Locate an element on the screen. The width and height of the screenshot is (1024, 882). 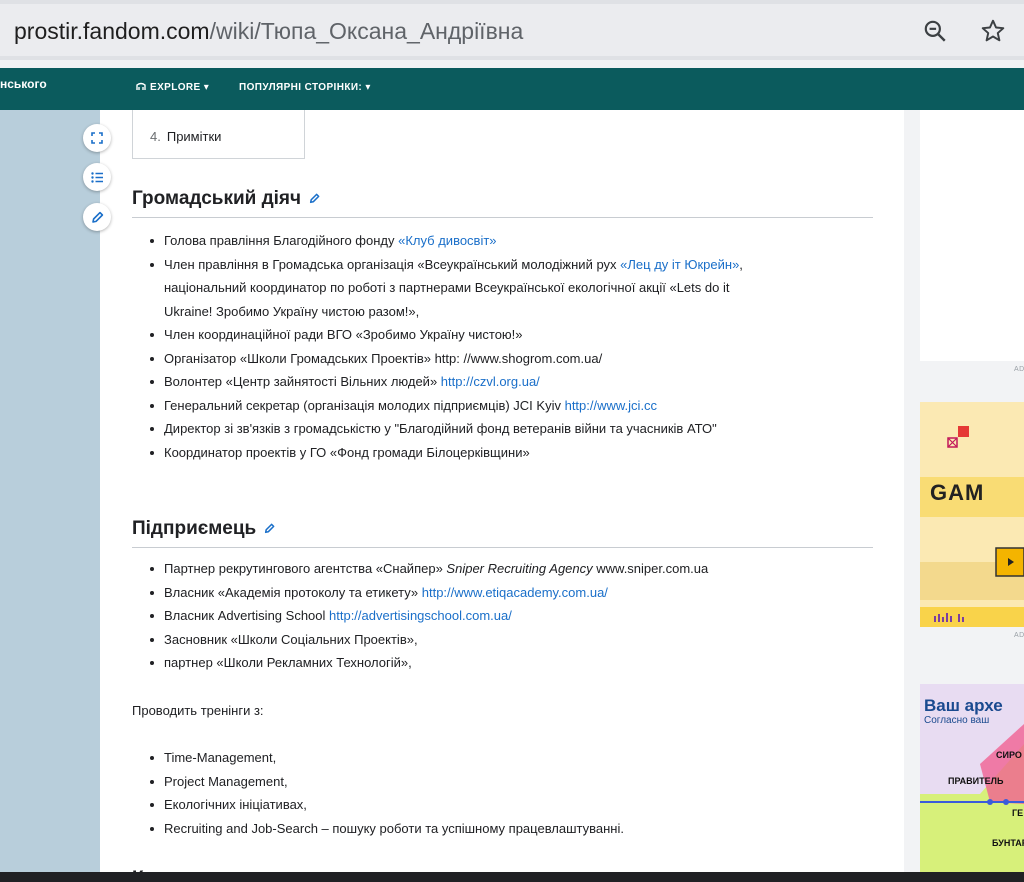
section-title: Підприємець is located at coordinates (194, 529).